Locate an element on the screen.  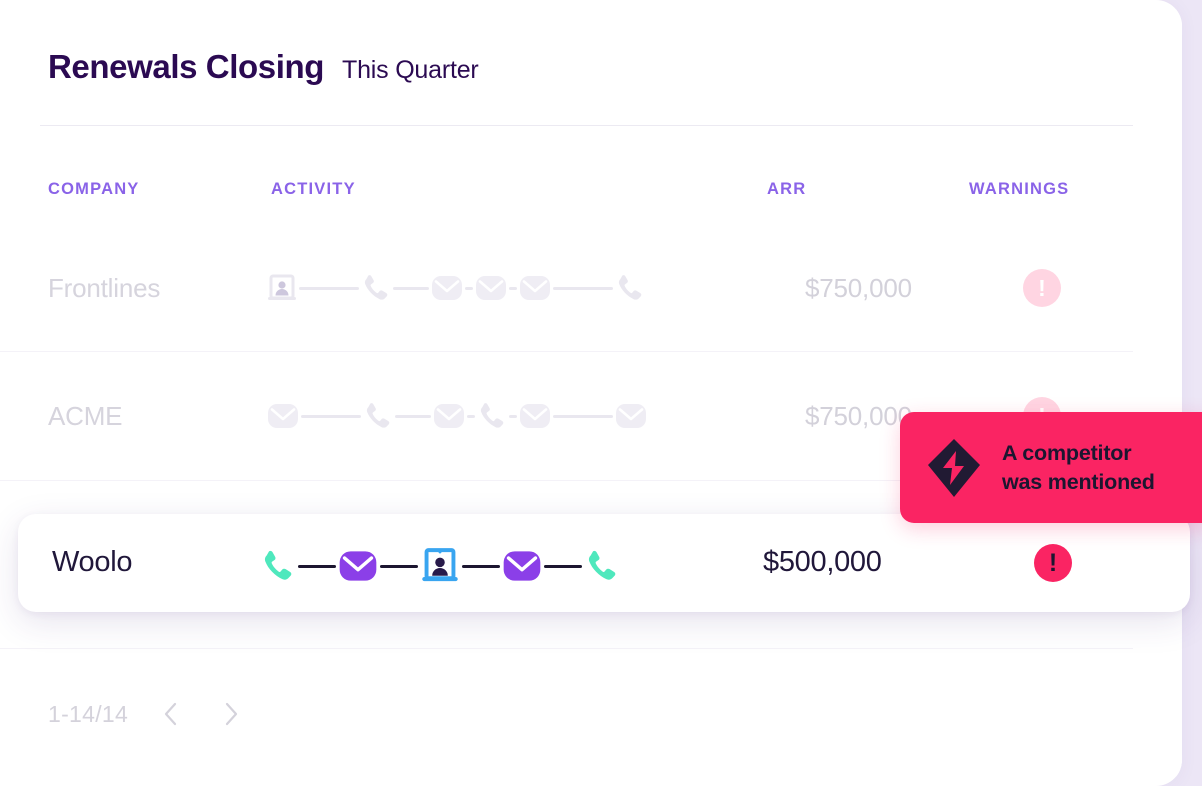
row-company-name: Frontlines is located at coordinates (104, 287).